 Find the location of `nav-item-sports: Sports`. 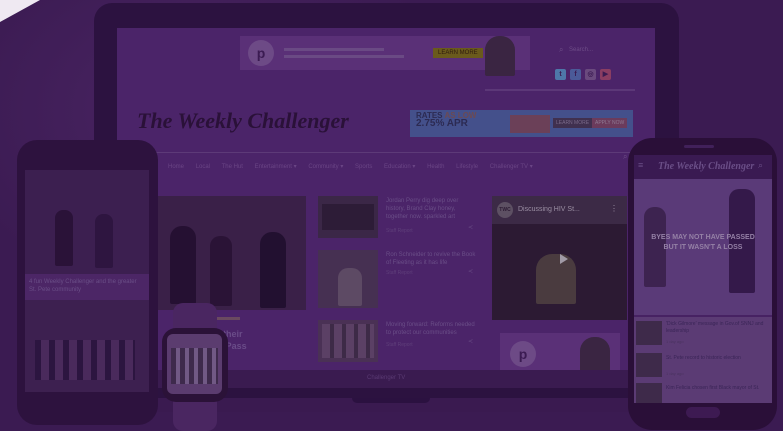

nav-item-sports: Sports is located at coordinates (363, 167).